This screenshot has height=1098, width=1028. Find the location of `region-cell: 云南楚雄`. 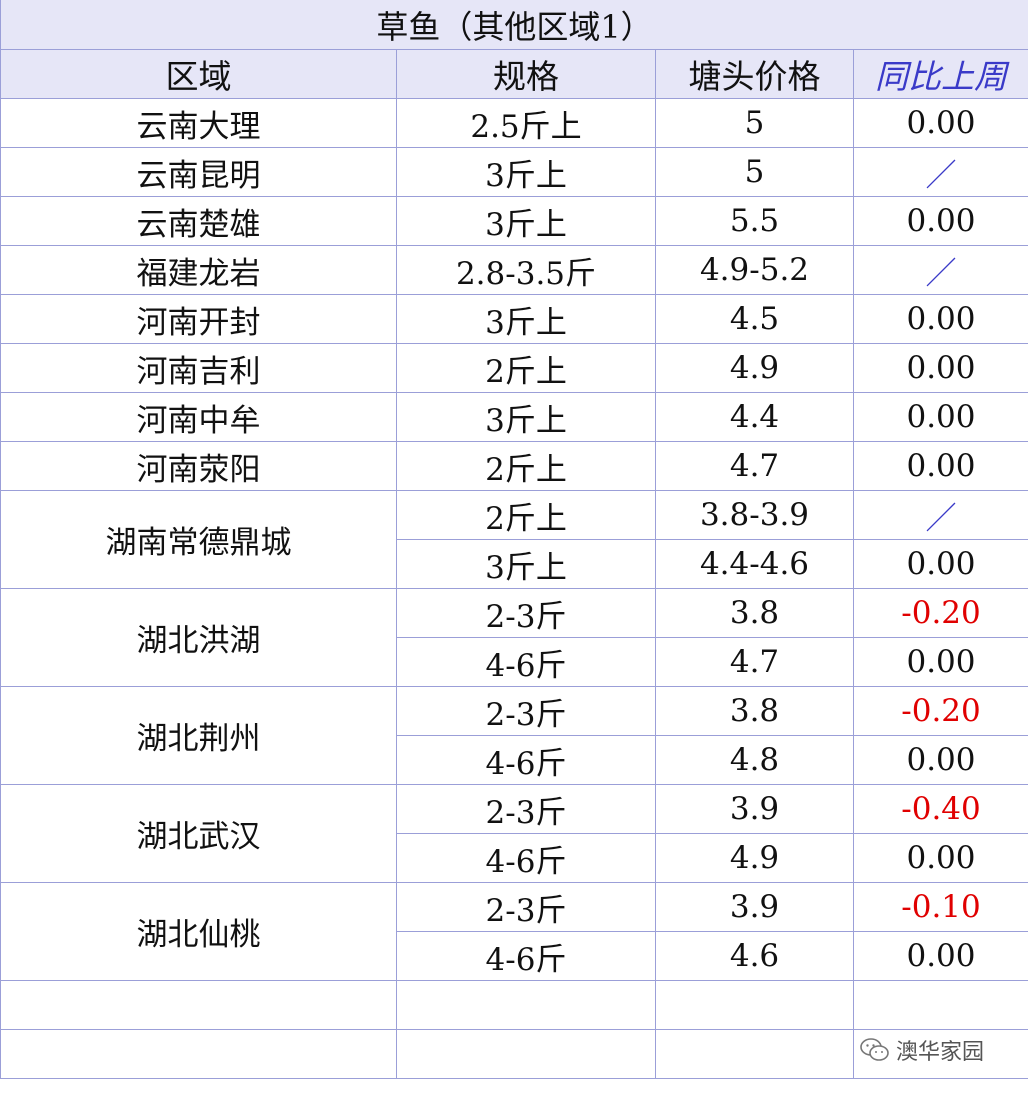

region-cell: 云南楚雄 is located at coordinates (198, 221).